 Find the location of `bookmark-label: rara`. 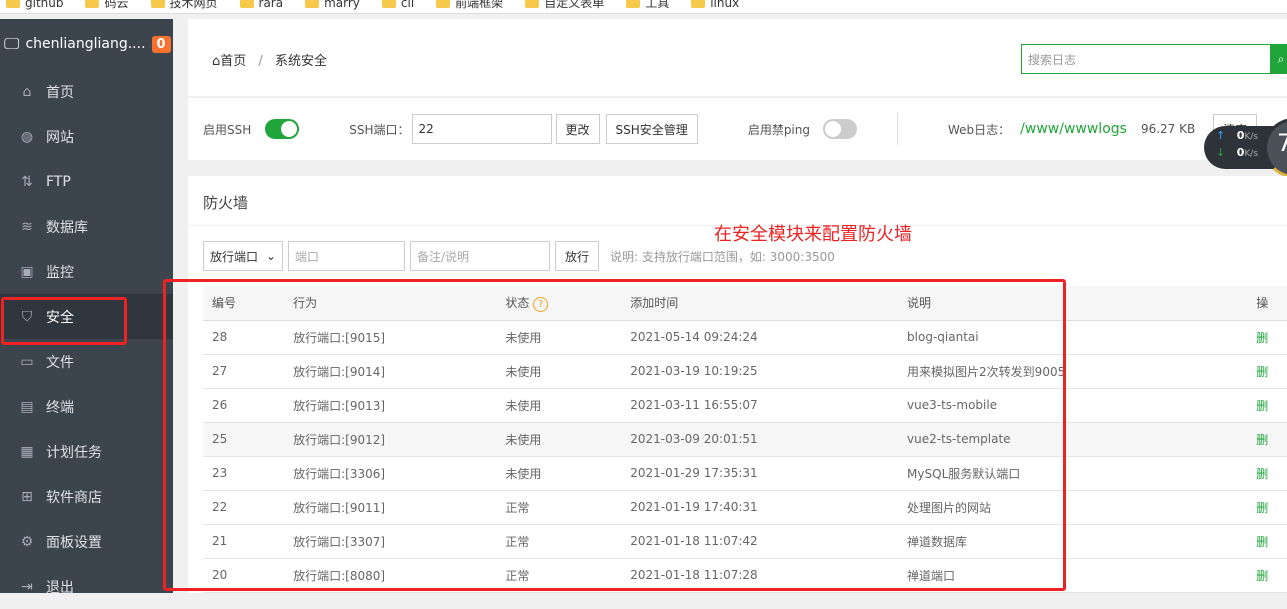

bookmark-label: rara is located at coordinates (271, 5).